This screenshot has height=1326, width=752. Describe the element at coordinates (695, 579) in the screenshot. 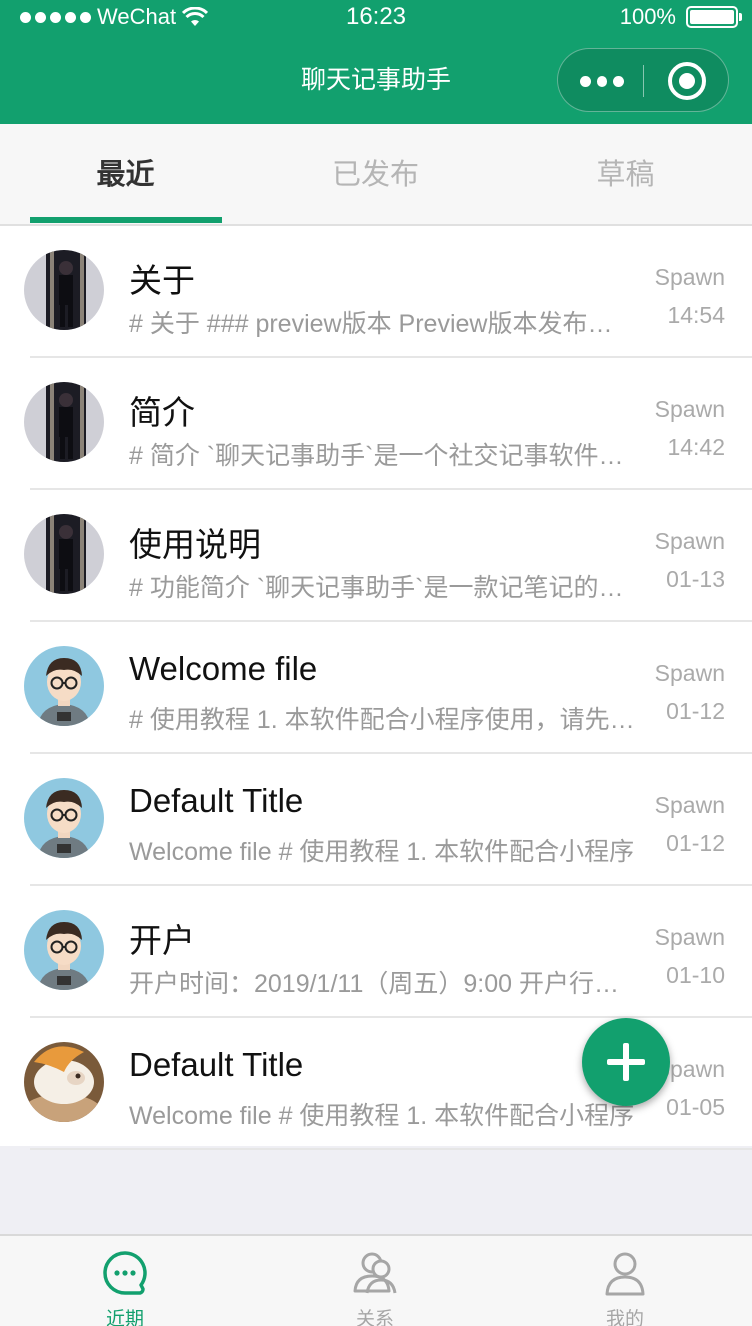

I see `note-time: 01-13` at that location.